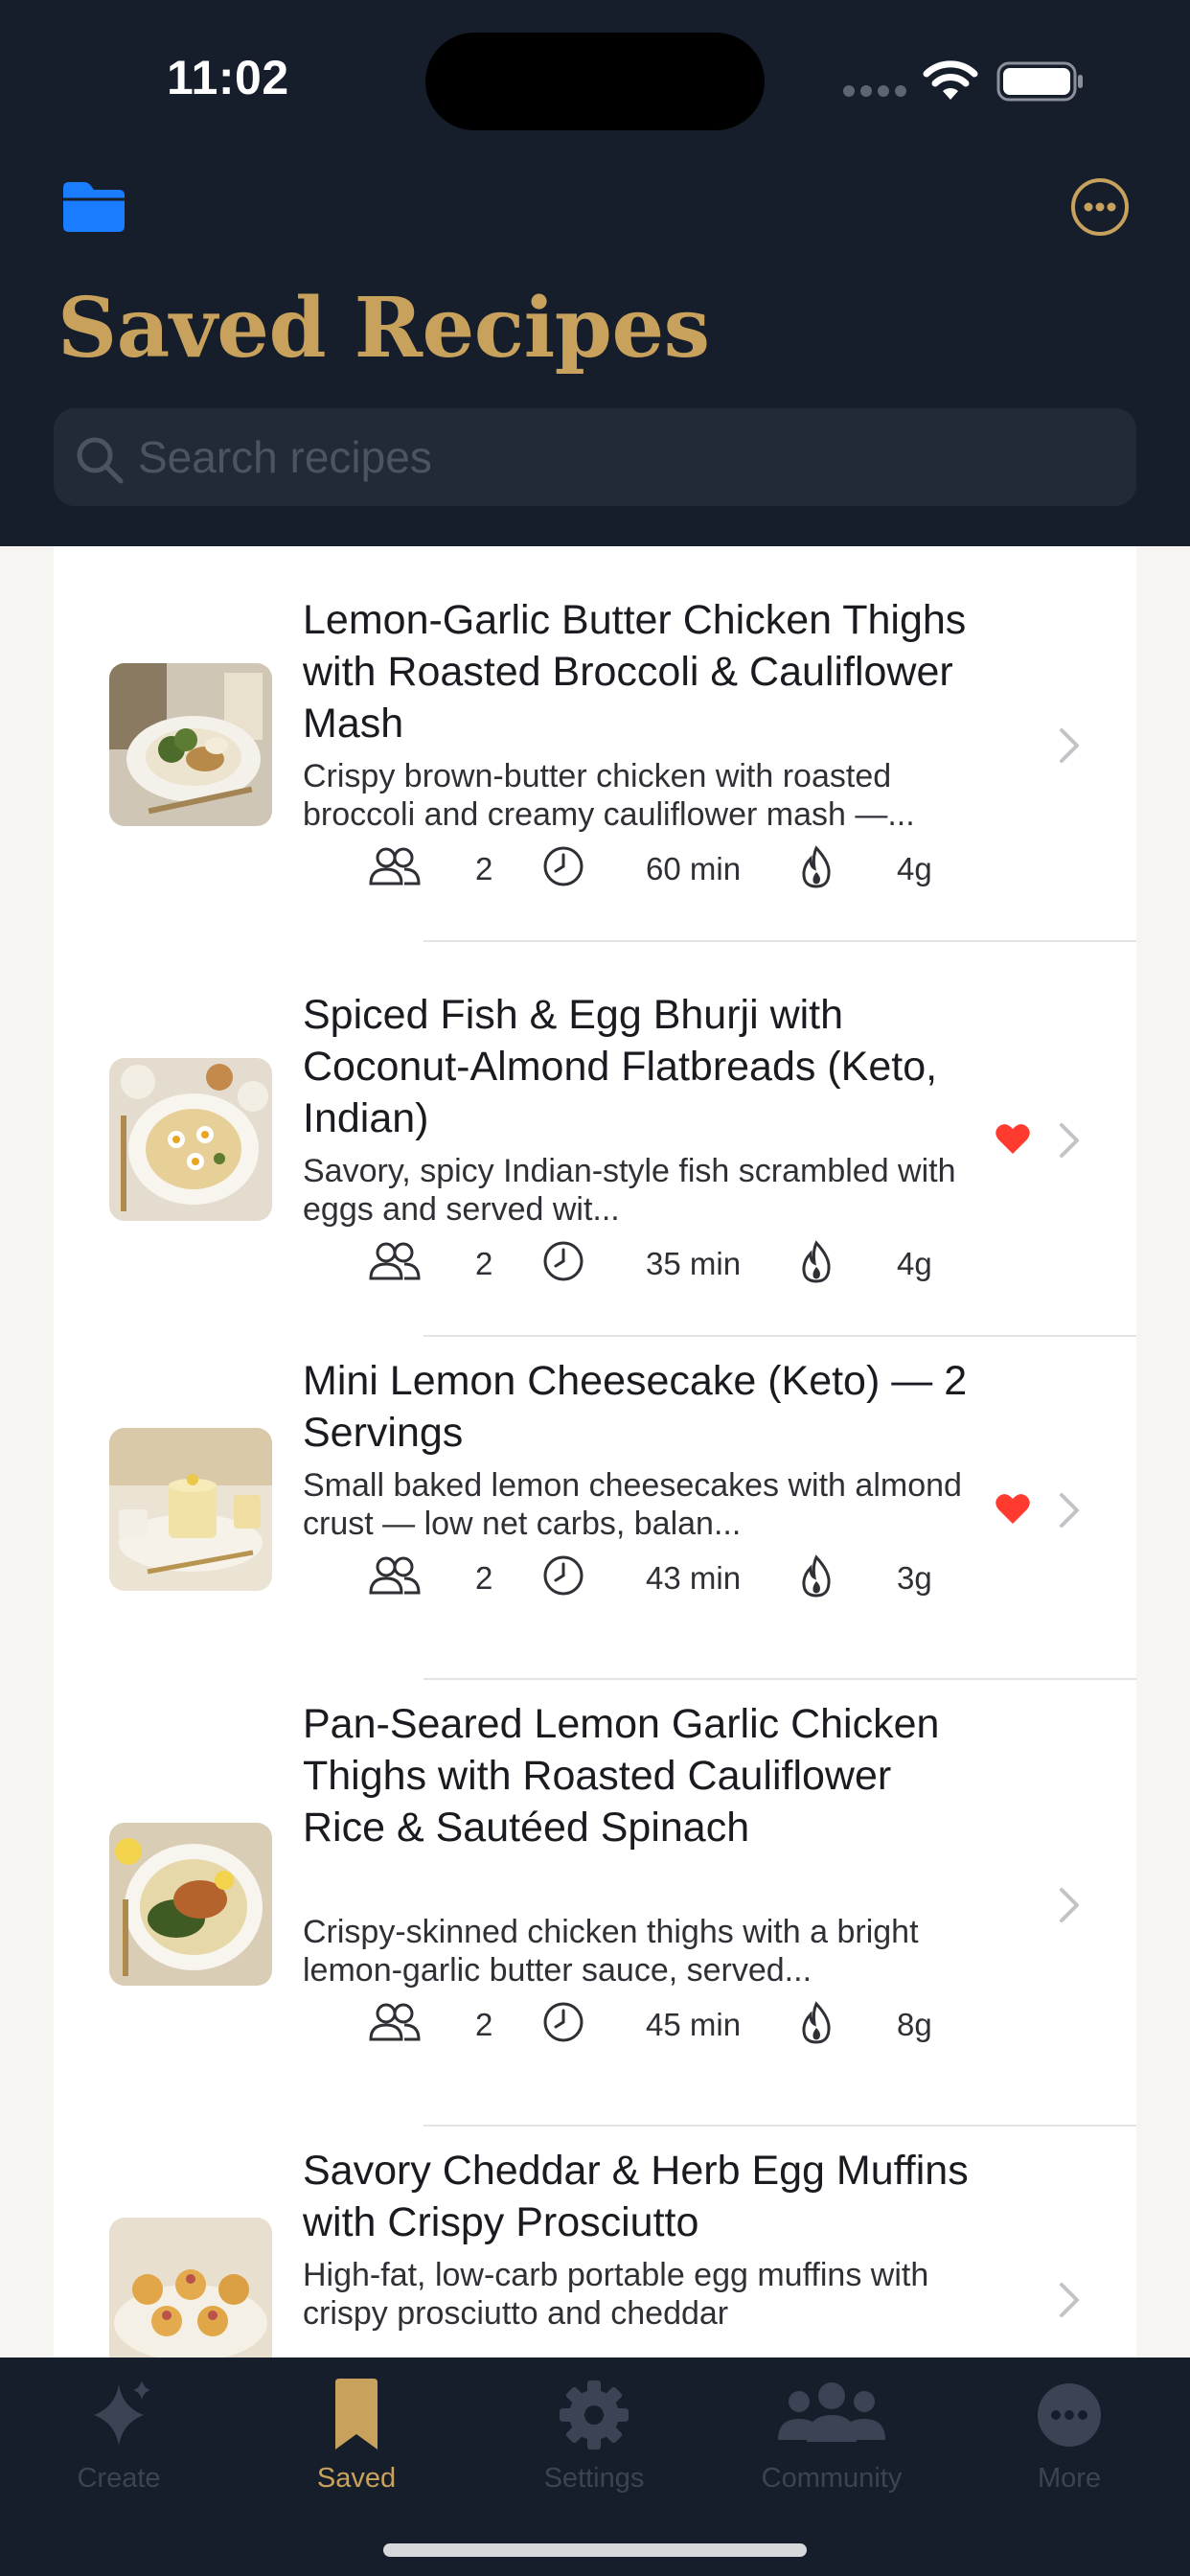 Image resolution: width=1190 pixels, height=2576 pixels. What do you see at coordinates (357, 2478) in the screenshot?
I see `tab-label: Saved` at bounding box center [357, 2478].